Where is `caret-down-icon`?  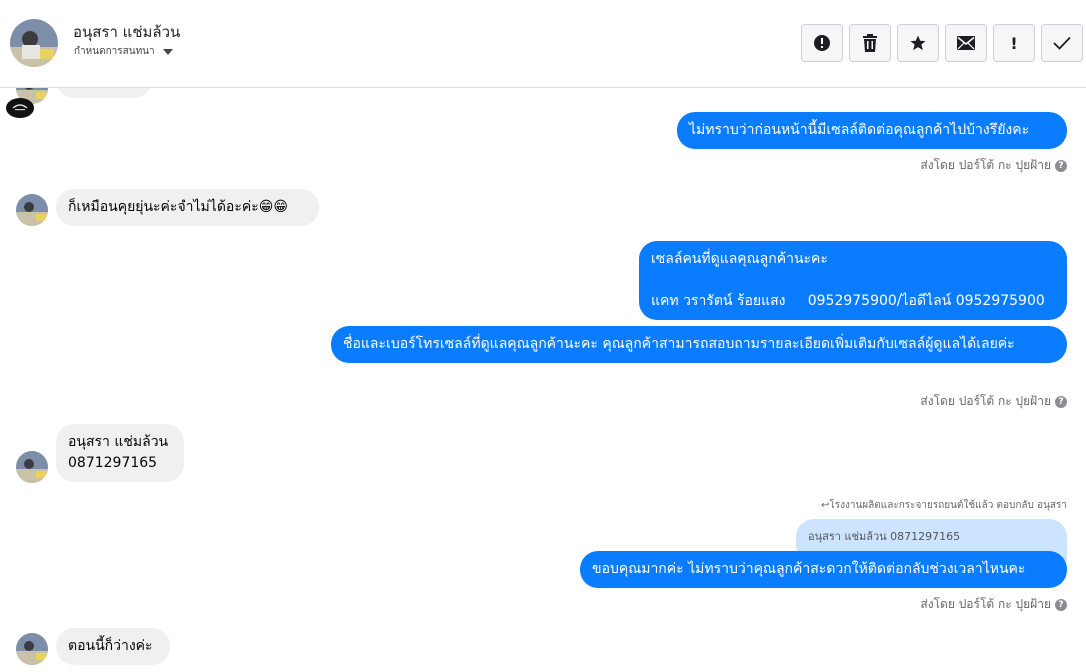 caret-down-icon is located at coordinates (167, 51).